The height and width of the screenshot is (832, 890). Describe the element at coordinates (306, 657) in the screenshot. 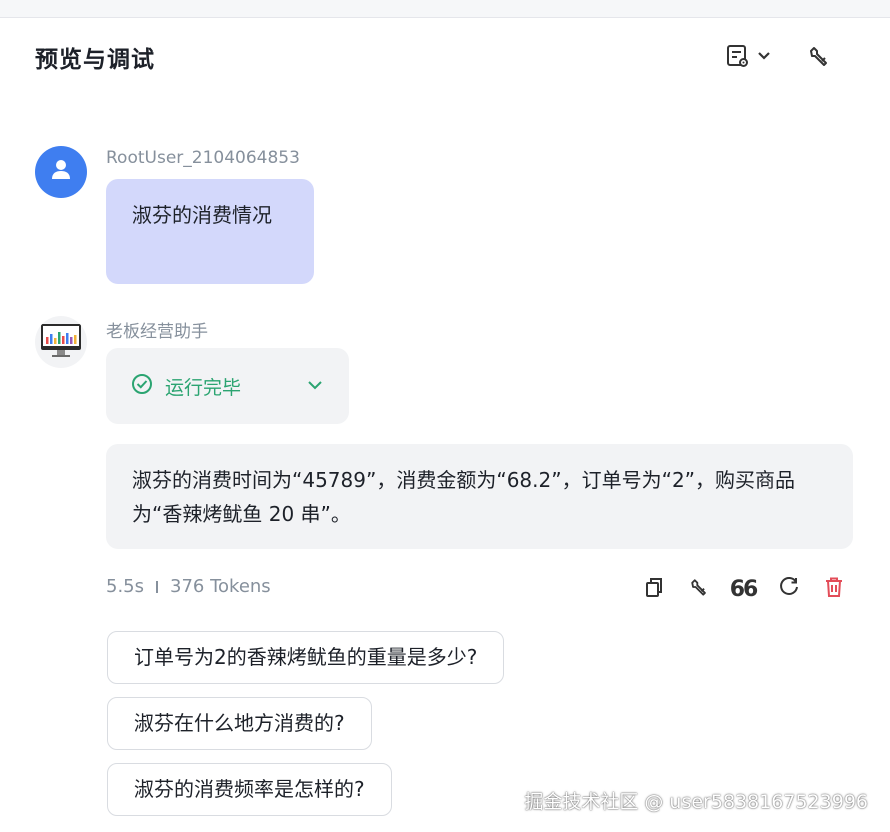

I see `suggested-question: 订单号为2的香辣烤鱿鱼的重量是多少?` at that location.